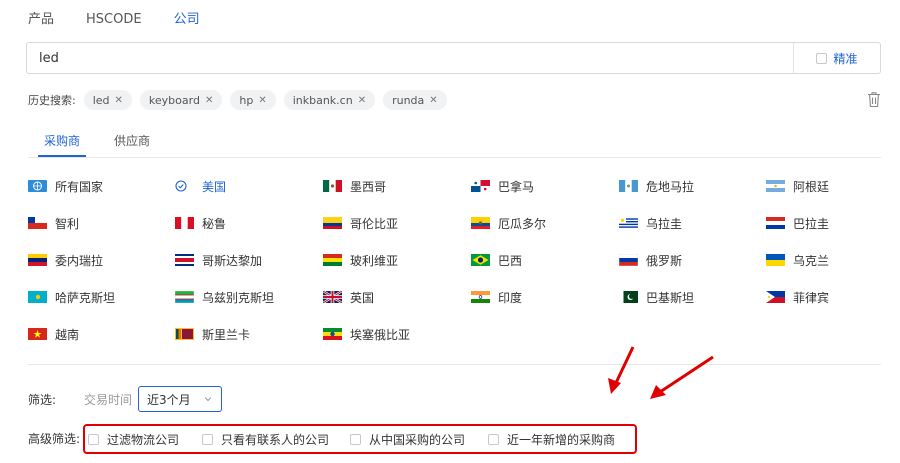  Describe the element at coordinates (658, 392) in the screenshot. I see `arrow-head-right` at that location.